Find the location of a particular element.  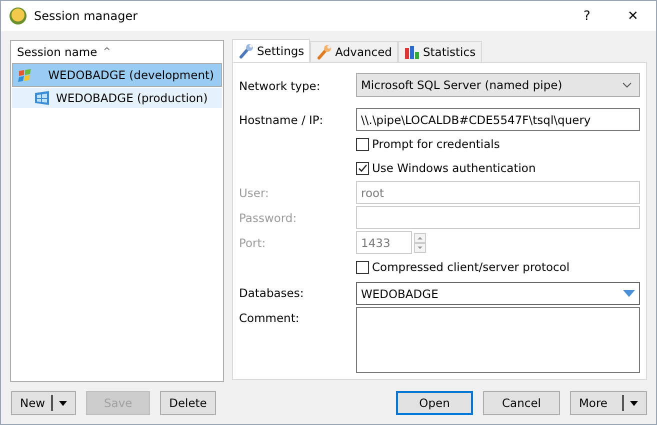

button: Open is located at coordinates (434, 403).